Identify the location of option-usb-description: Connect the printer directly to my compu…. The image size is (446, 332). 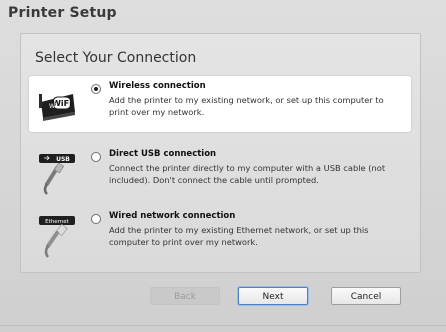
(247, 174).